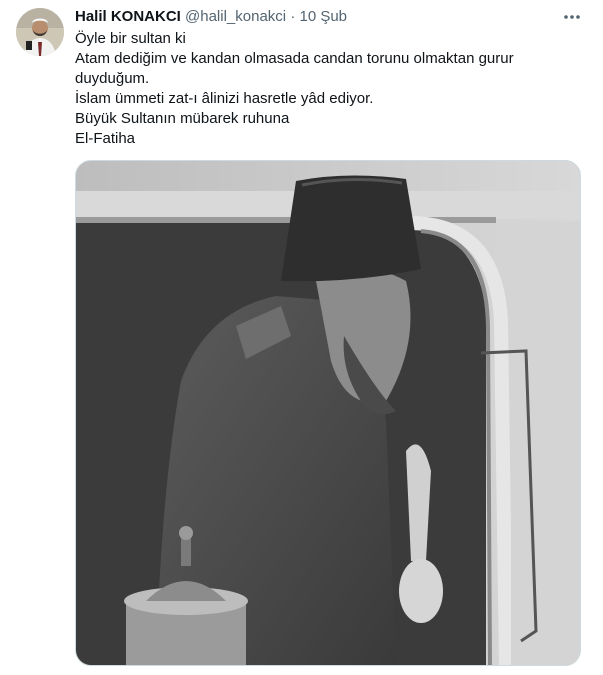 Image resolution: width=603 pixels, height=675 pixels. What do you see at coordinates (112, 78) in the screenshot?
I see `tweet-text-line: duyduğum.` at bounding box center [112, 78].